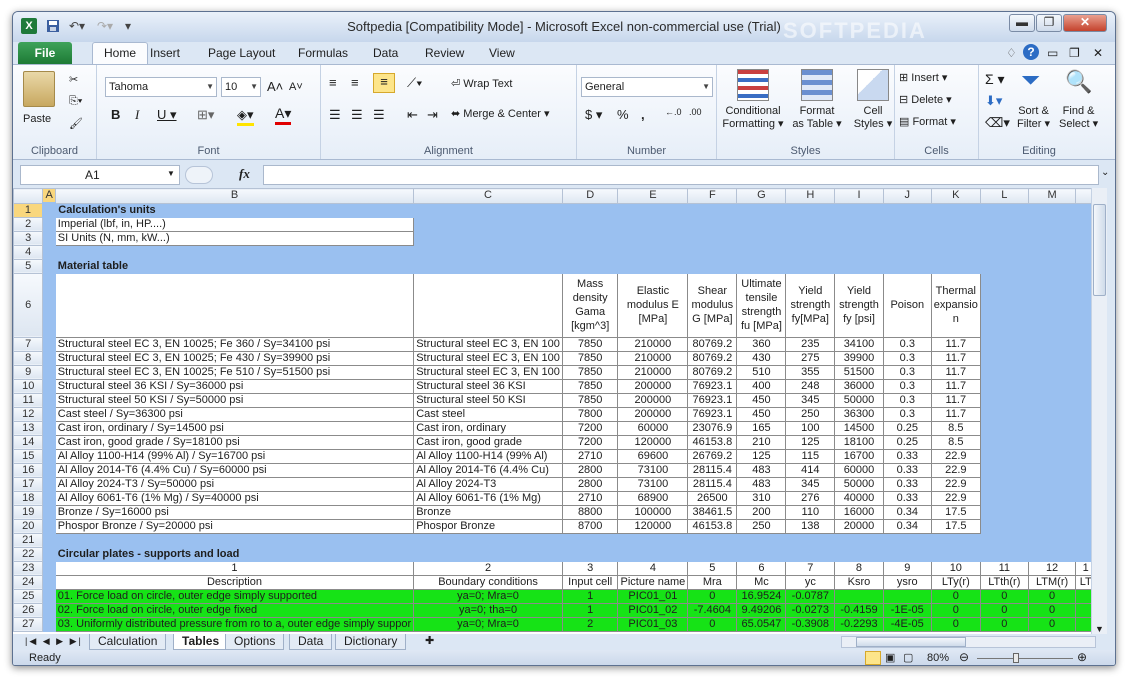 The width and height of the screenshot is (1136, 687). What do you see at coordinates (712, 344) in the screenshot?
I see `table-cell: 80769.2` at bounding box center [712, 344].